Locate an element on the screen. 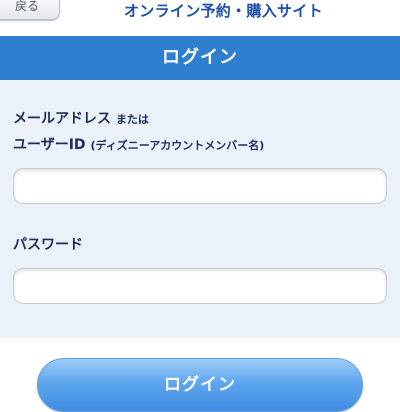 The image size is (400, 412). email-label: メールアドレス または is located at coordinates (81, 118).